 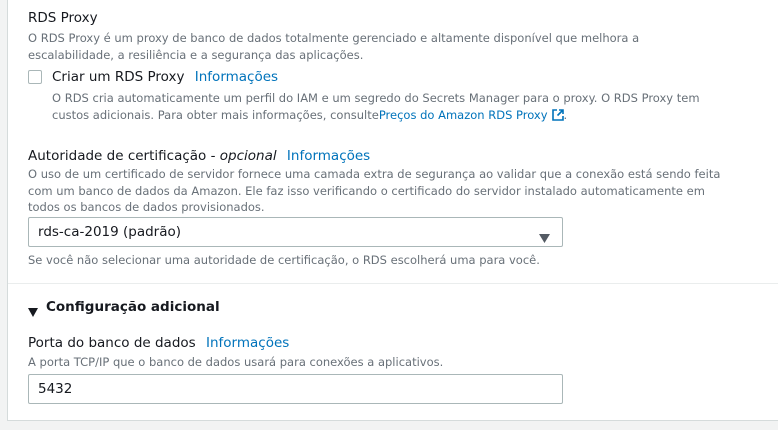 I want to click on database-port-label: Porta do banco de dados Informações, so click(x=158, y=343).